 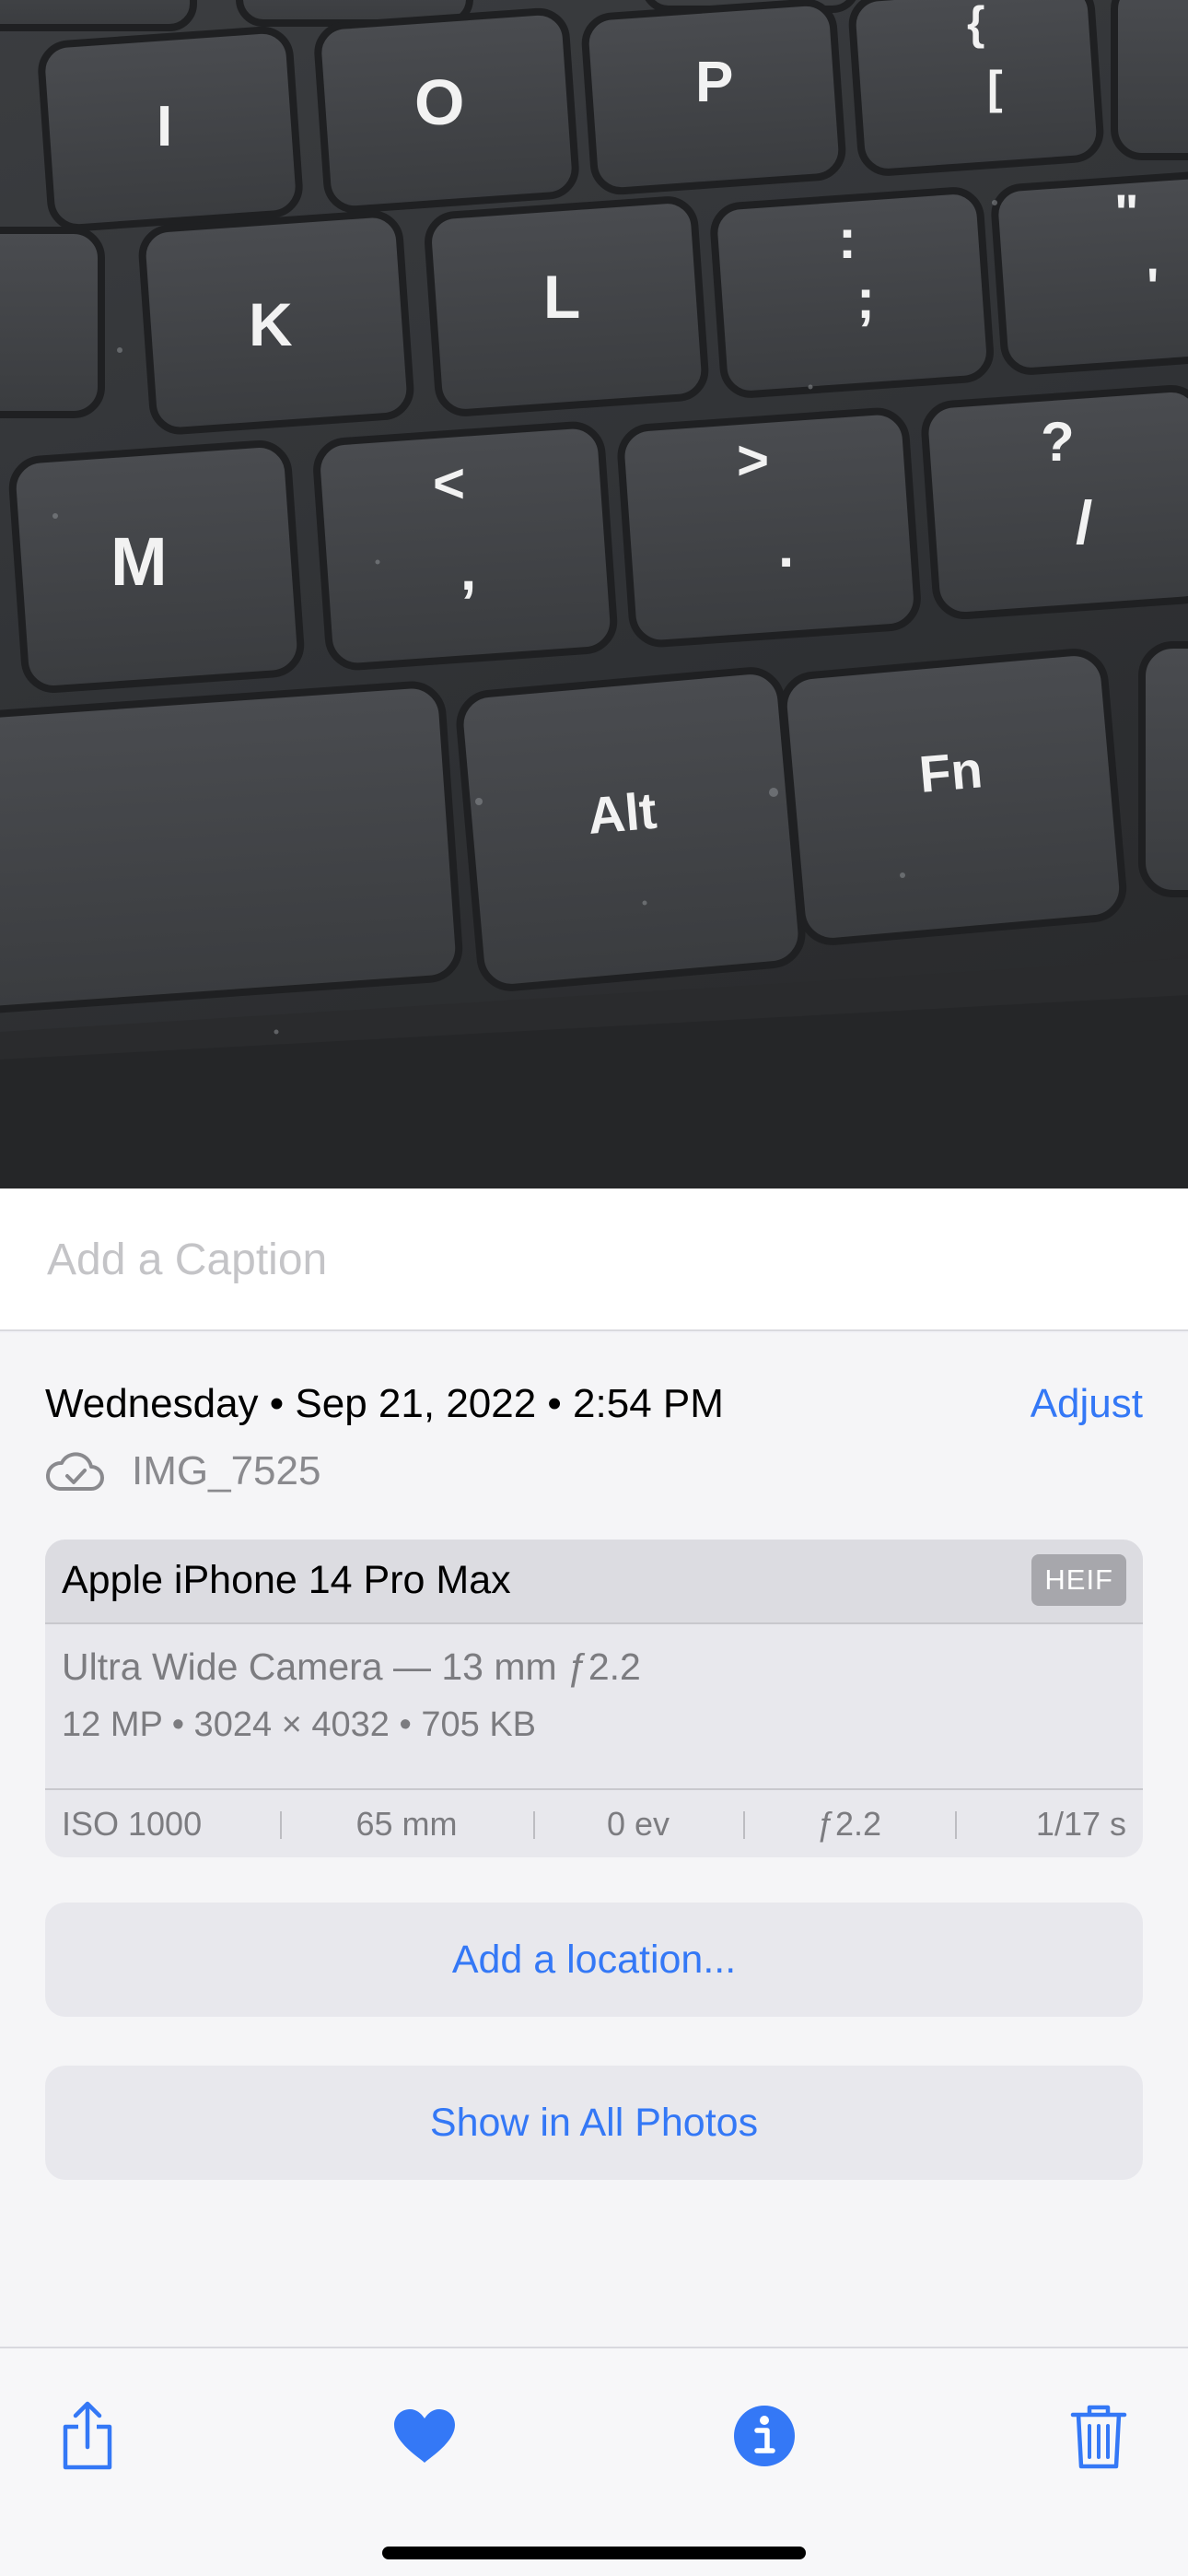 I want to click on info-icon, so click(x=764, y=2436).